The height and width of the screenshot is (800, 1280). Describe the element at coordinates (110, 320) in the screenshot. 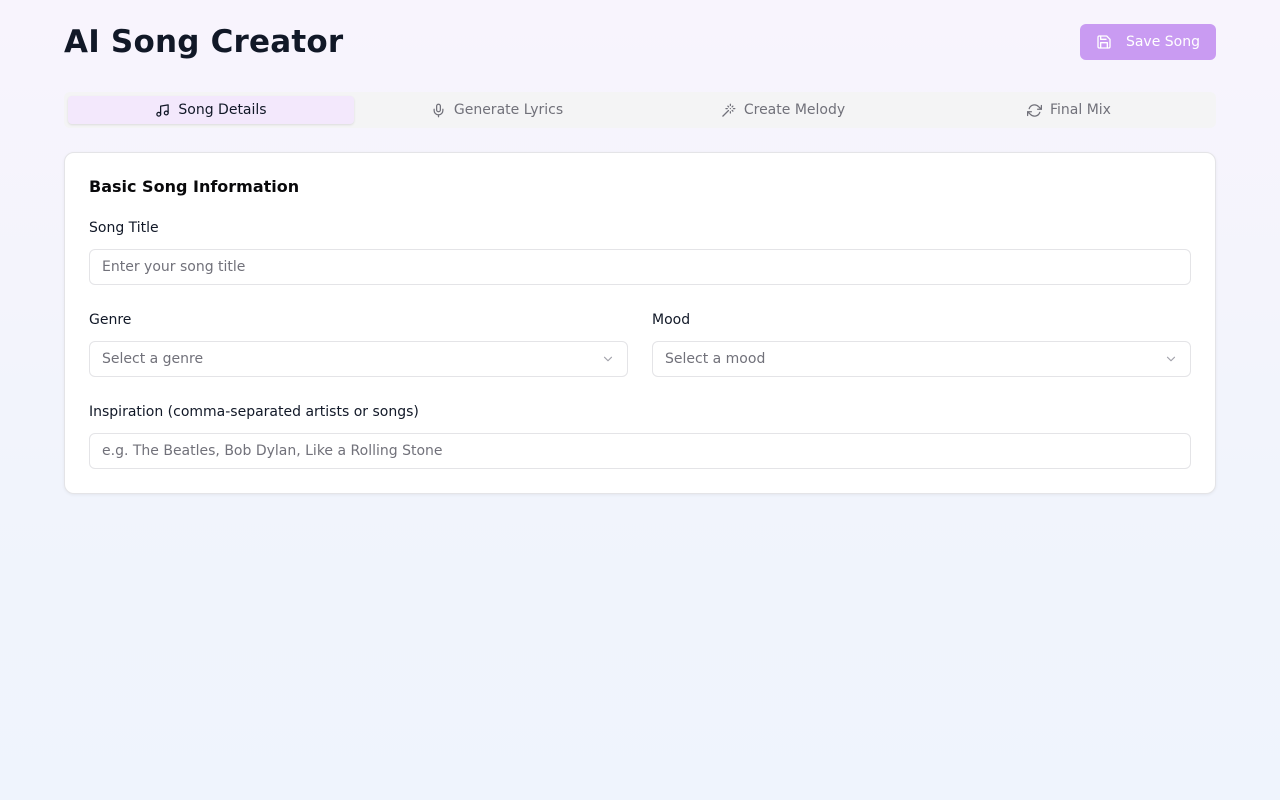

I see `genre-label: Genre` at that location.